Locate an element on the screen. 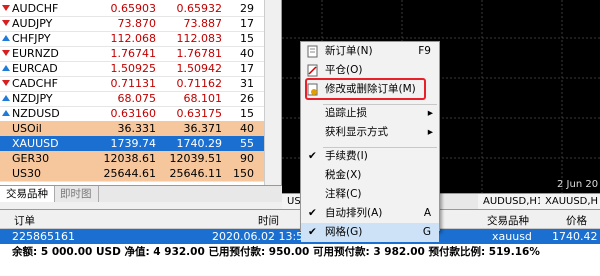 The width and height of the screenshot is (600, 276). market-watch-ask: 0.63175 is located at coordinates (199, 113).